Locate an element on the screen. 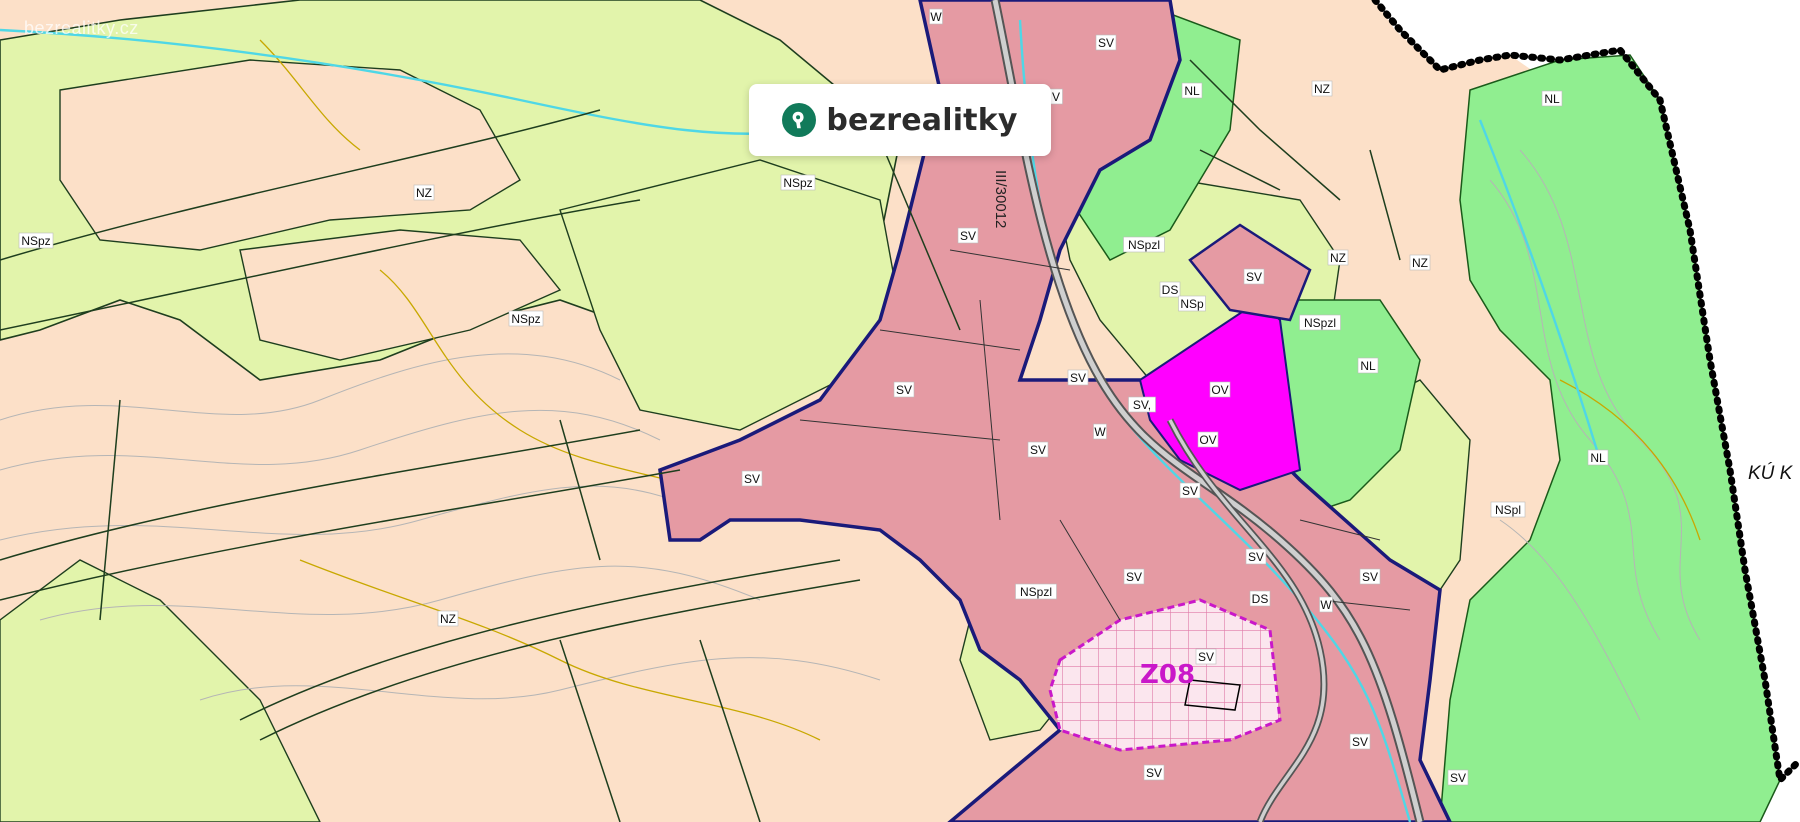 The height and width of the screenshot is (822, 1800). zone-label-ds-mid: DS is located at coordinates (1170, 289).